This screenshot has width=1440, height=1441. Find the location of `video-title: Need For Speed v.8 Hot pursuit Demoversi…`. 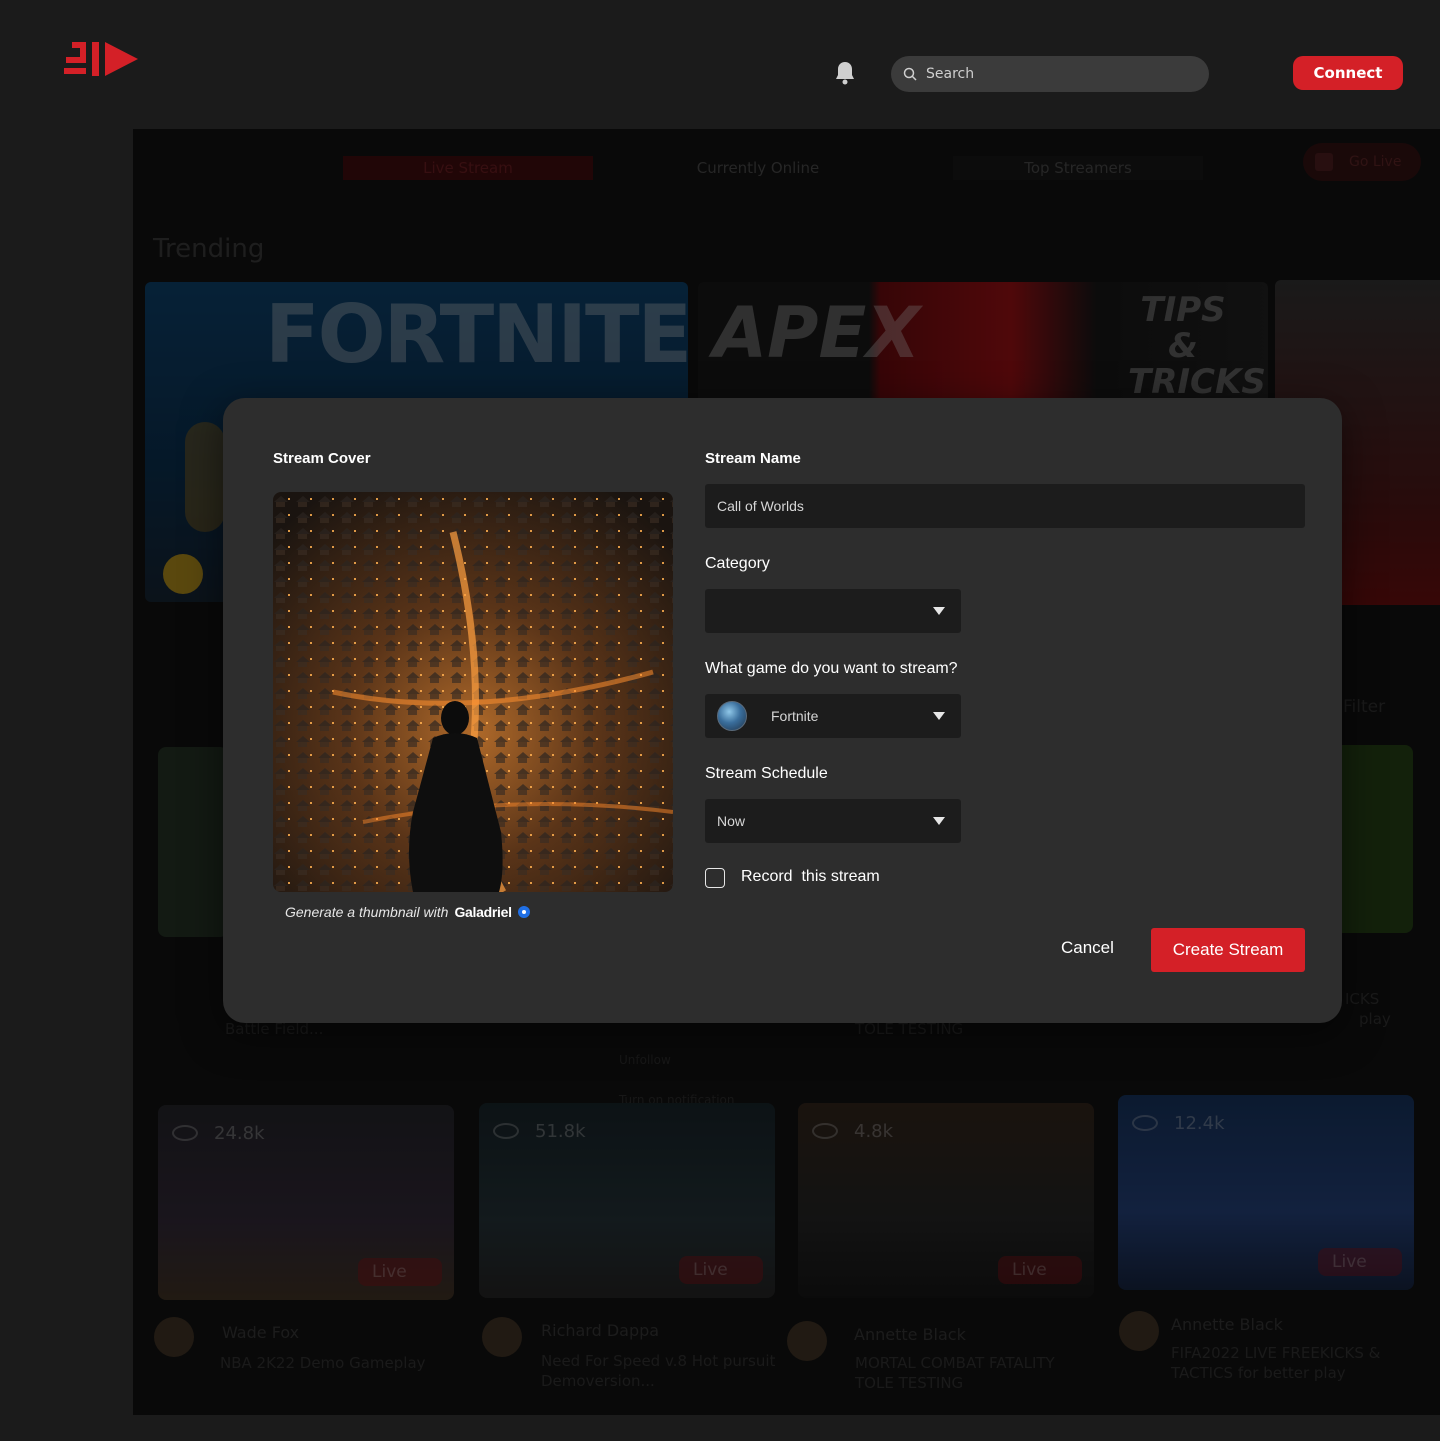

video-title: Need For Speed v.8 Hot pursuit Demoversi… is located at coordinates (658, 1371).